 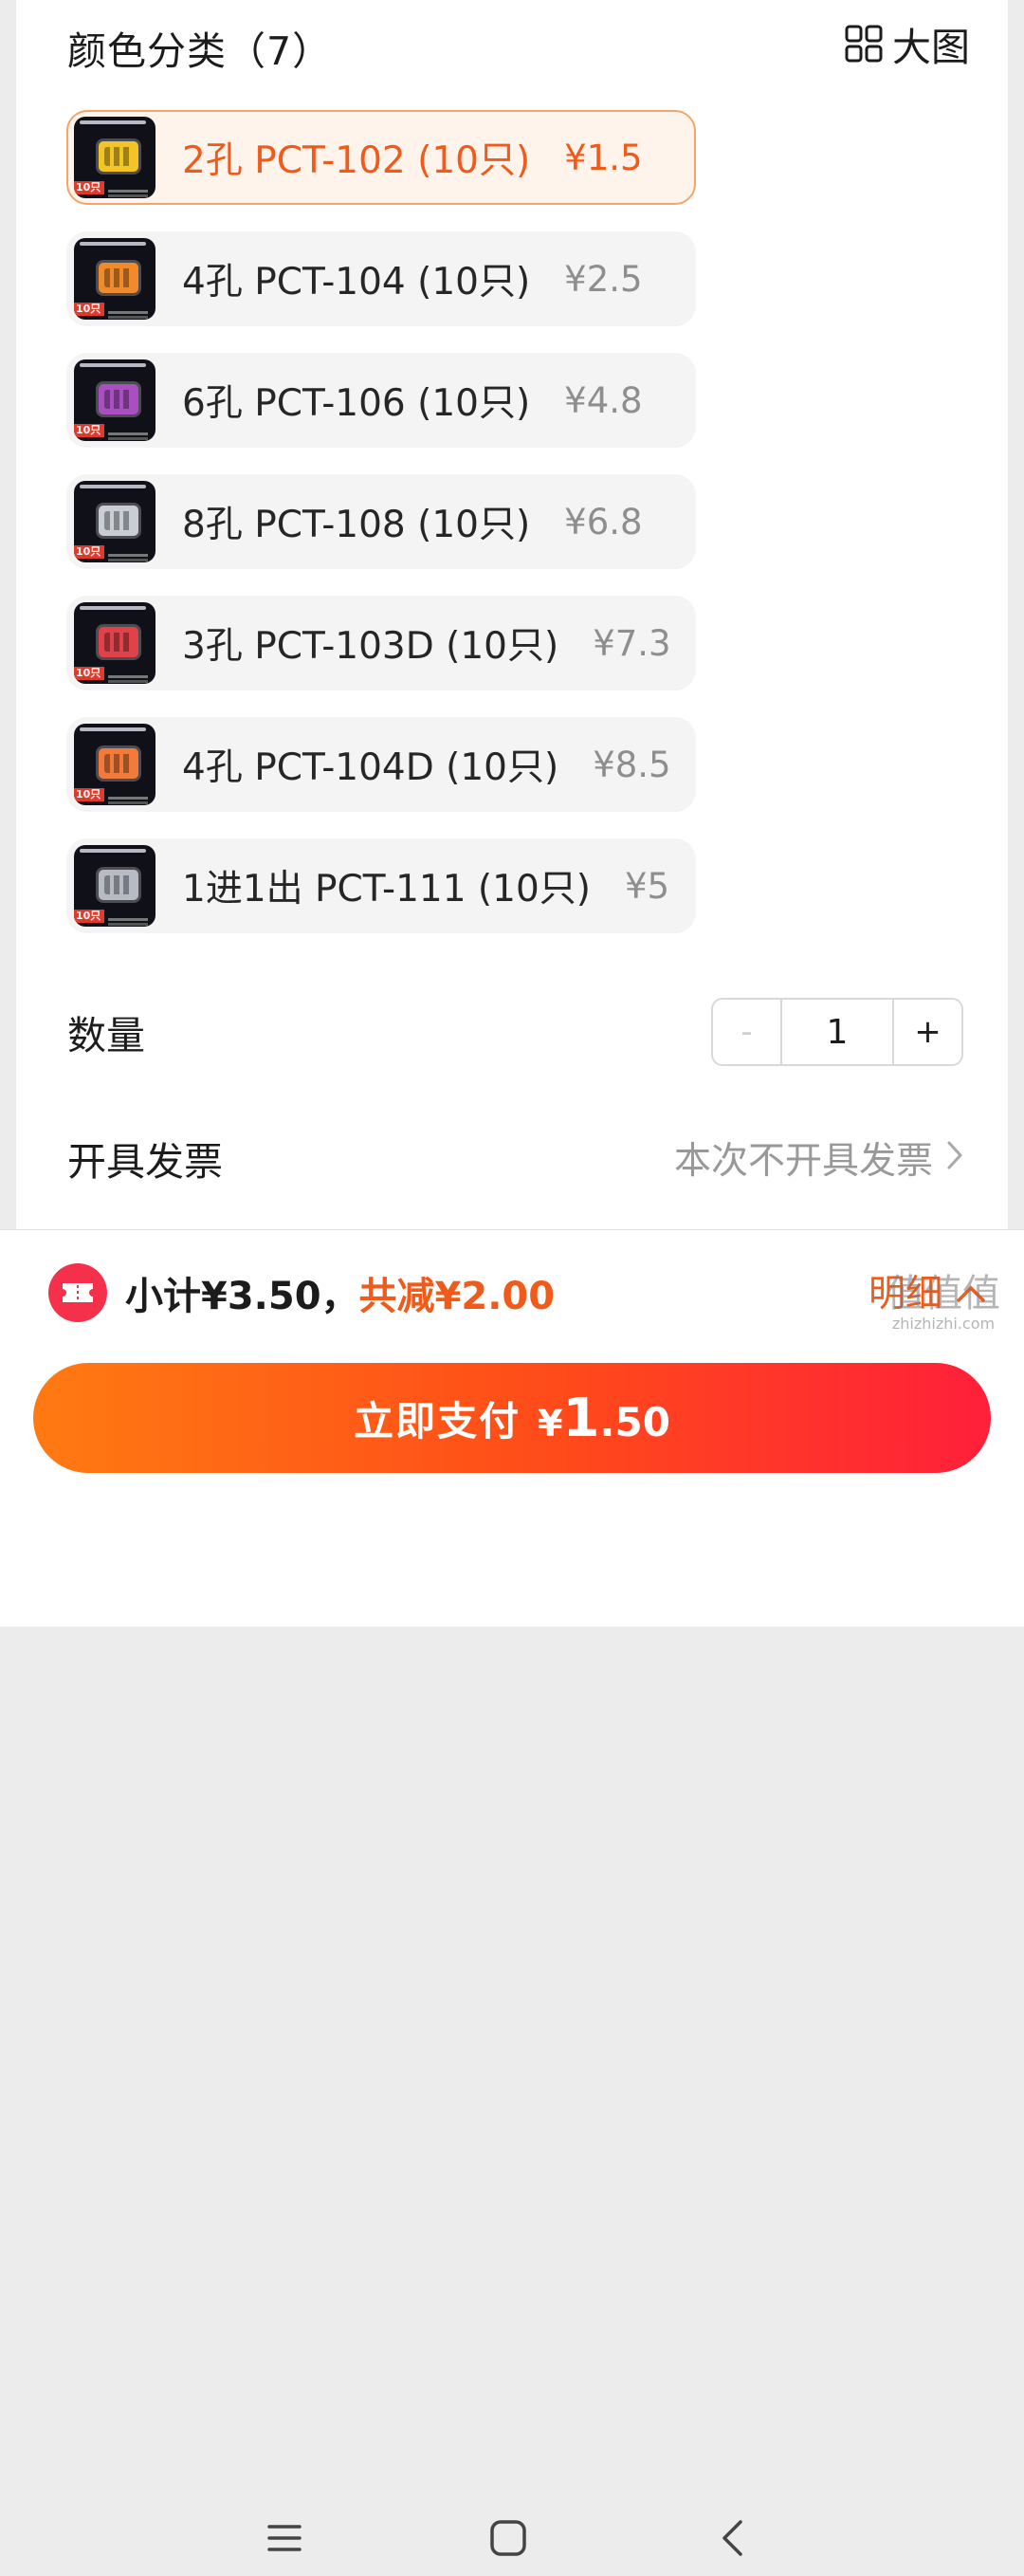 I want to click on option-item: 10只 4孔 PCT-104D (10只) ¥8.5, so click(x=381, y=764).